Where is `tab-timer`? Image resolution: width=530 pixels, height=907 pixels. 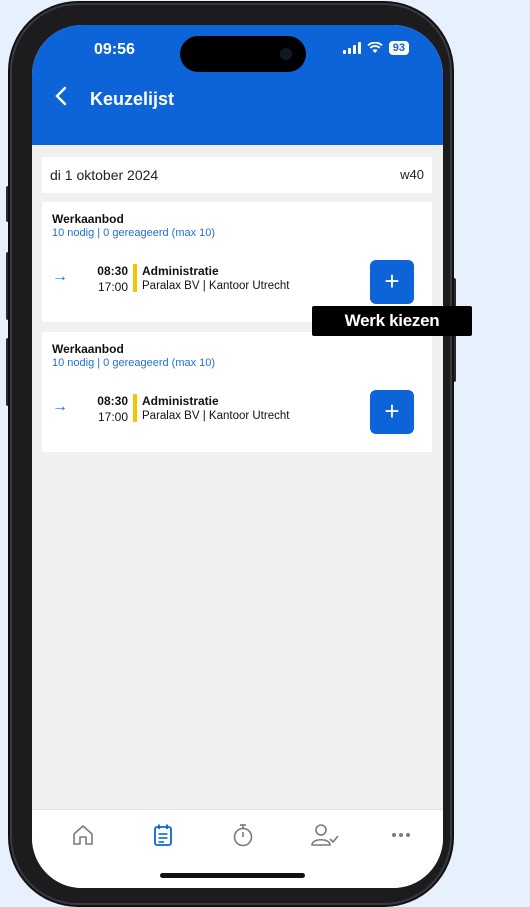
tab-timer is located at coordinates (245, 837).